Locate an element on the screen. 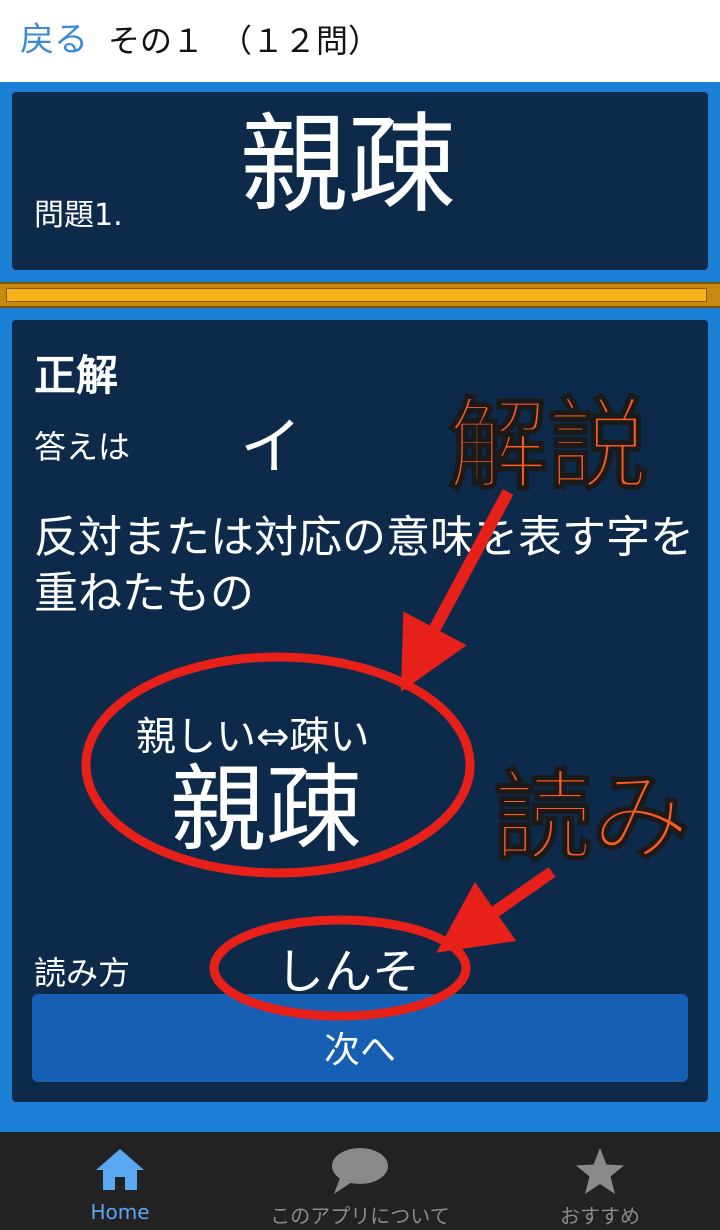 The height and width of the screenshot is (1230, 720). question-panel: 問題1. 親疎 is located at coordinates (360, 181).